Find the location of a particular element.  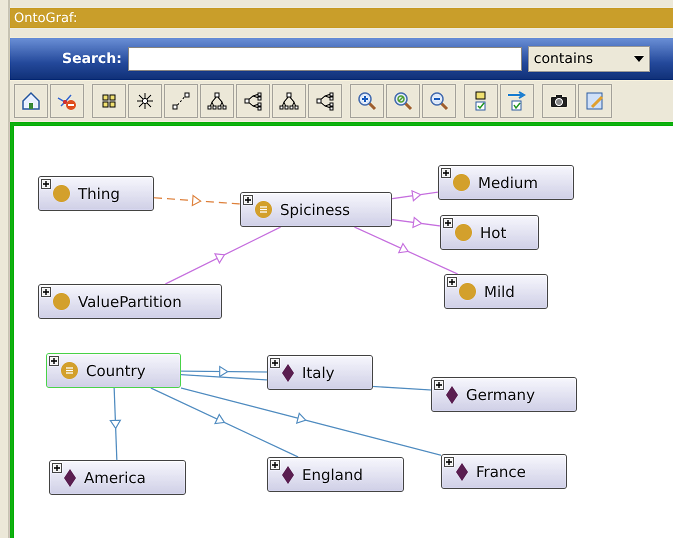

graph-node: ValuePartition is located at coordinates (130, 301).